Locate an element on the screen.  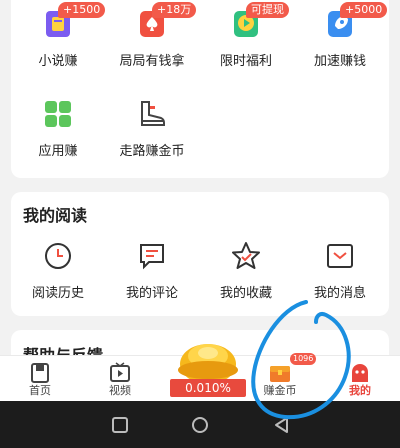
earn-label: 走路赚金币 is located at coordinates (152, 151).